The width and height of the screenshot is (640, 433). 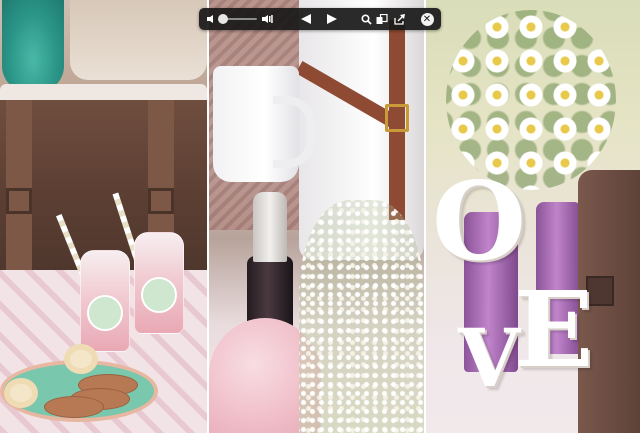 I want to click on zoom-button, so click(x=366, y=19).